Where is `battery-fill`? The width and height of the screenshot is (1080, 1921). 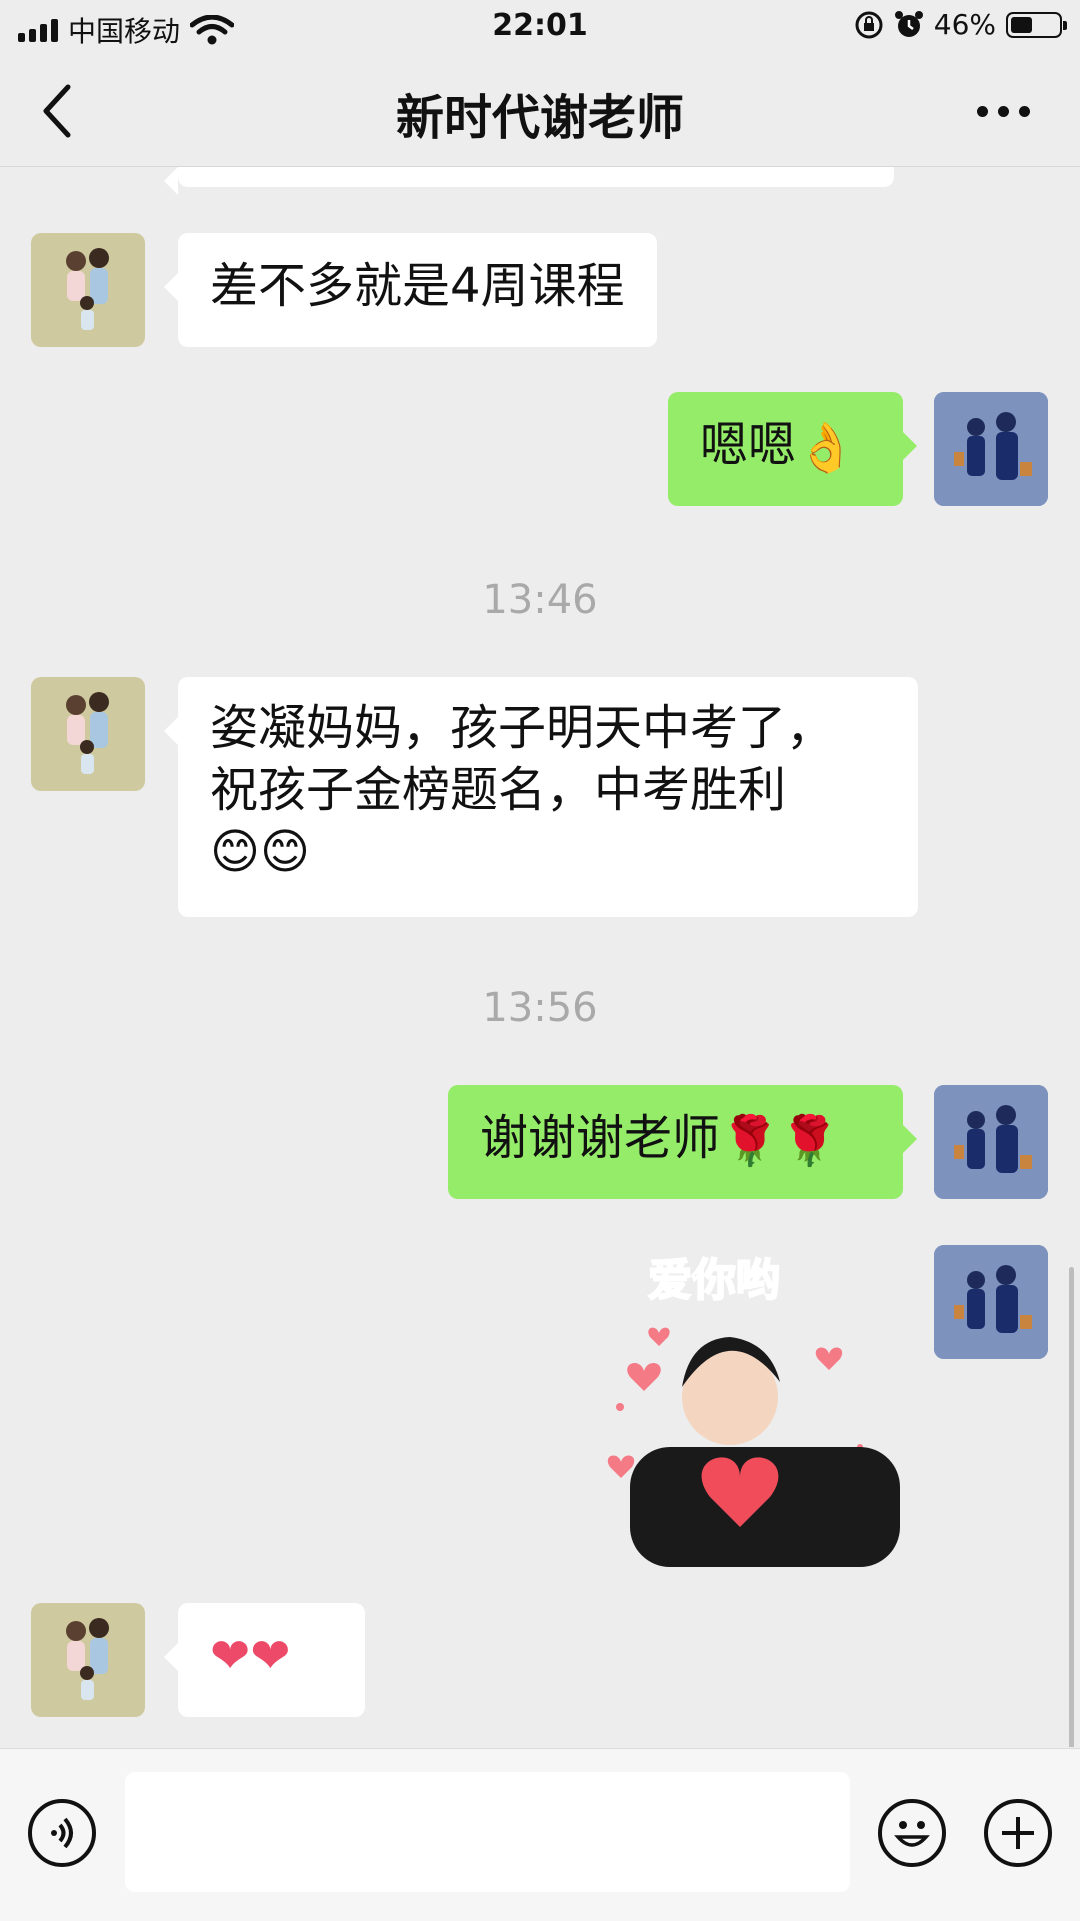 battery-fill is located at coordinates (1021, 24).